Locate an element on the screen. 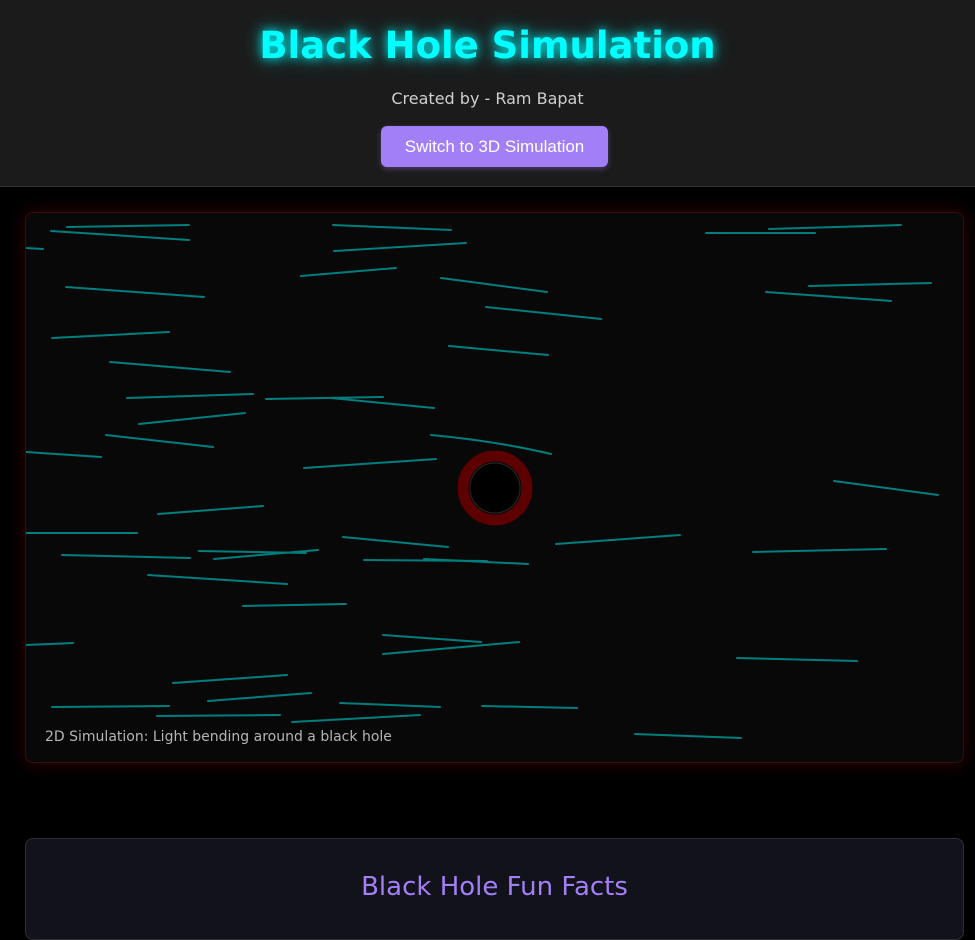 The image size is (975, 940). author-credit: Created by - Ram Bapat is located at coordinates (487, 98).